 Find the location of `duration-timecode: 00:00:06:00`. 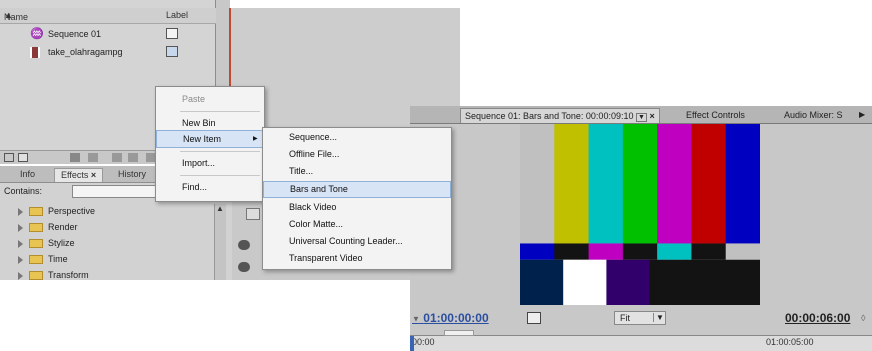

duration-timecode: 00:00:06:00 is located at coordinates (817, 318).